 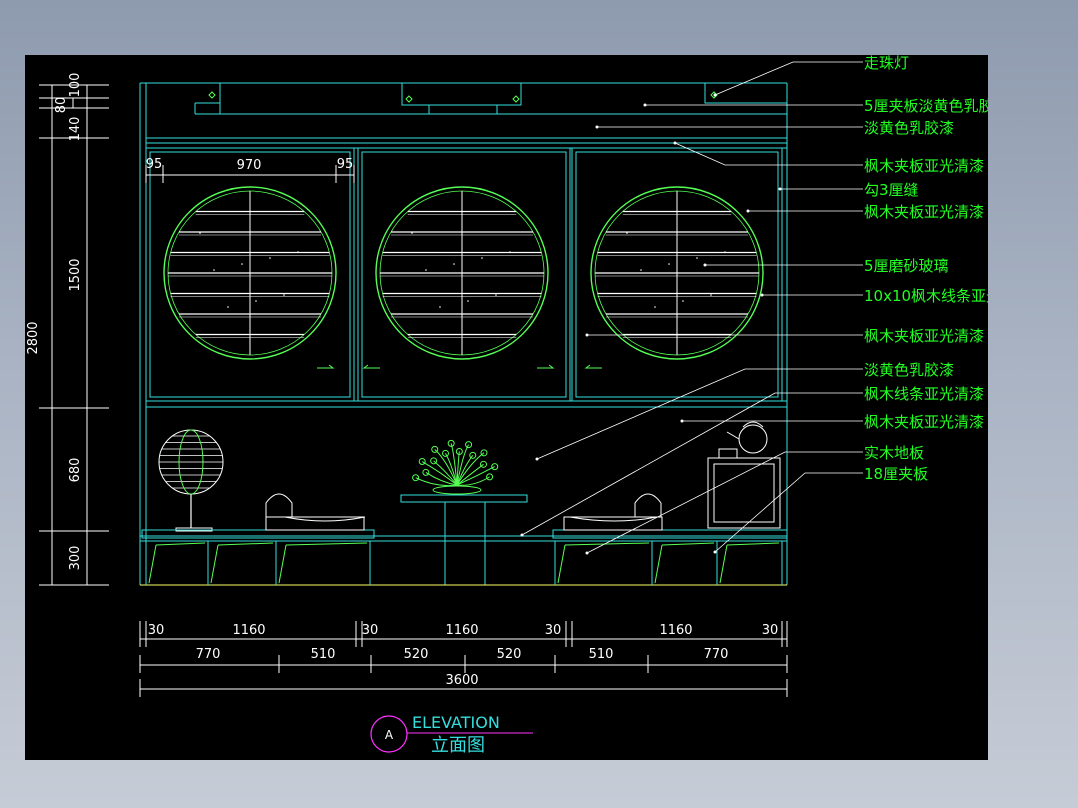 What do you see at coordinates (370, 630) in the screenshot?
I see `dim-r1-2: 30` at bounding box center [370, 630].